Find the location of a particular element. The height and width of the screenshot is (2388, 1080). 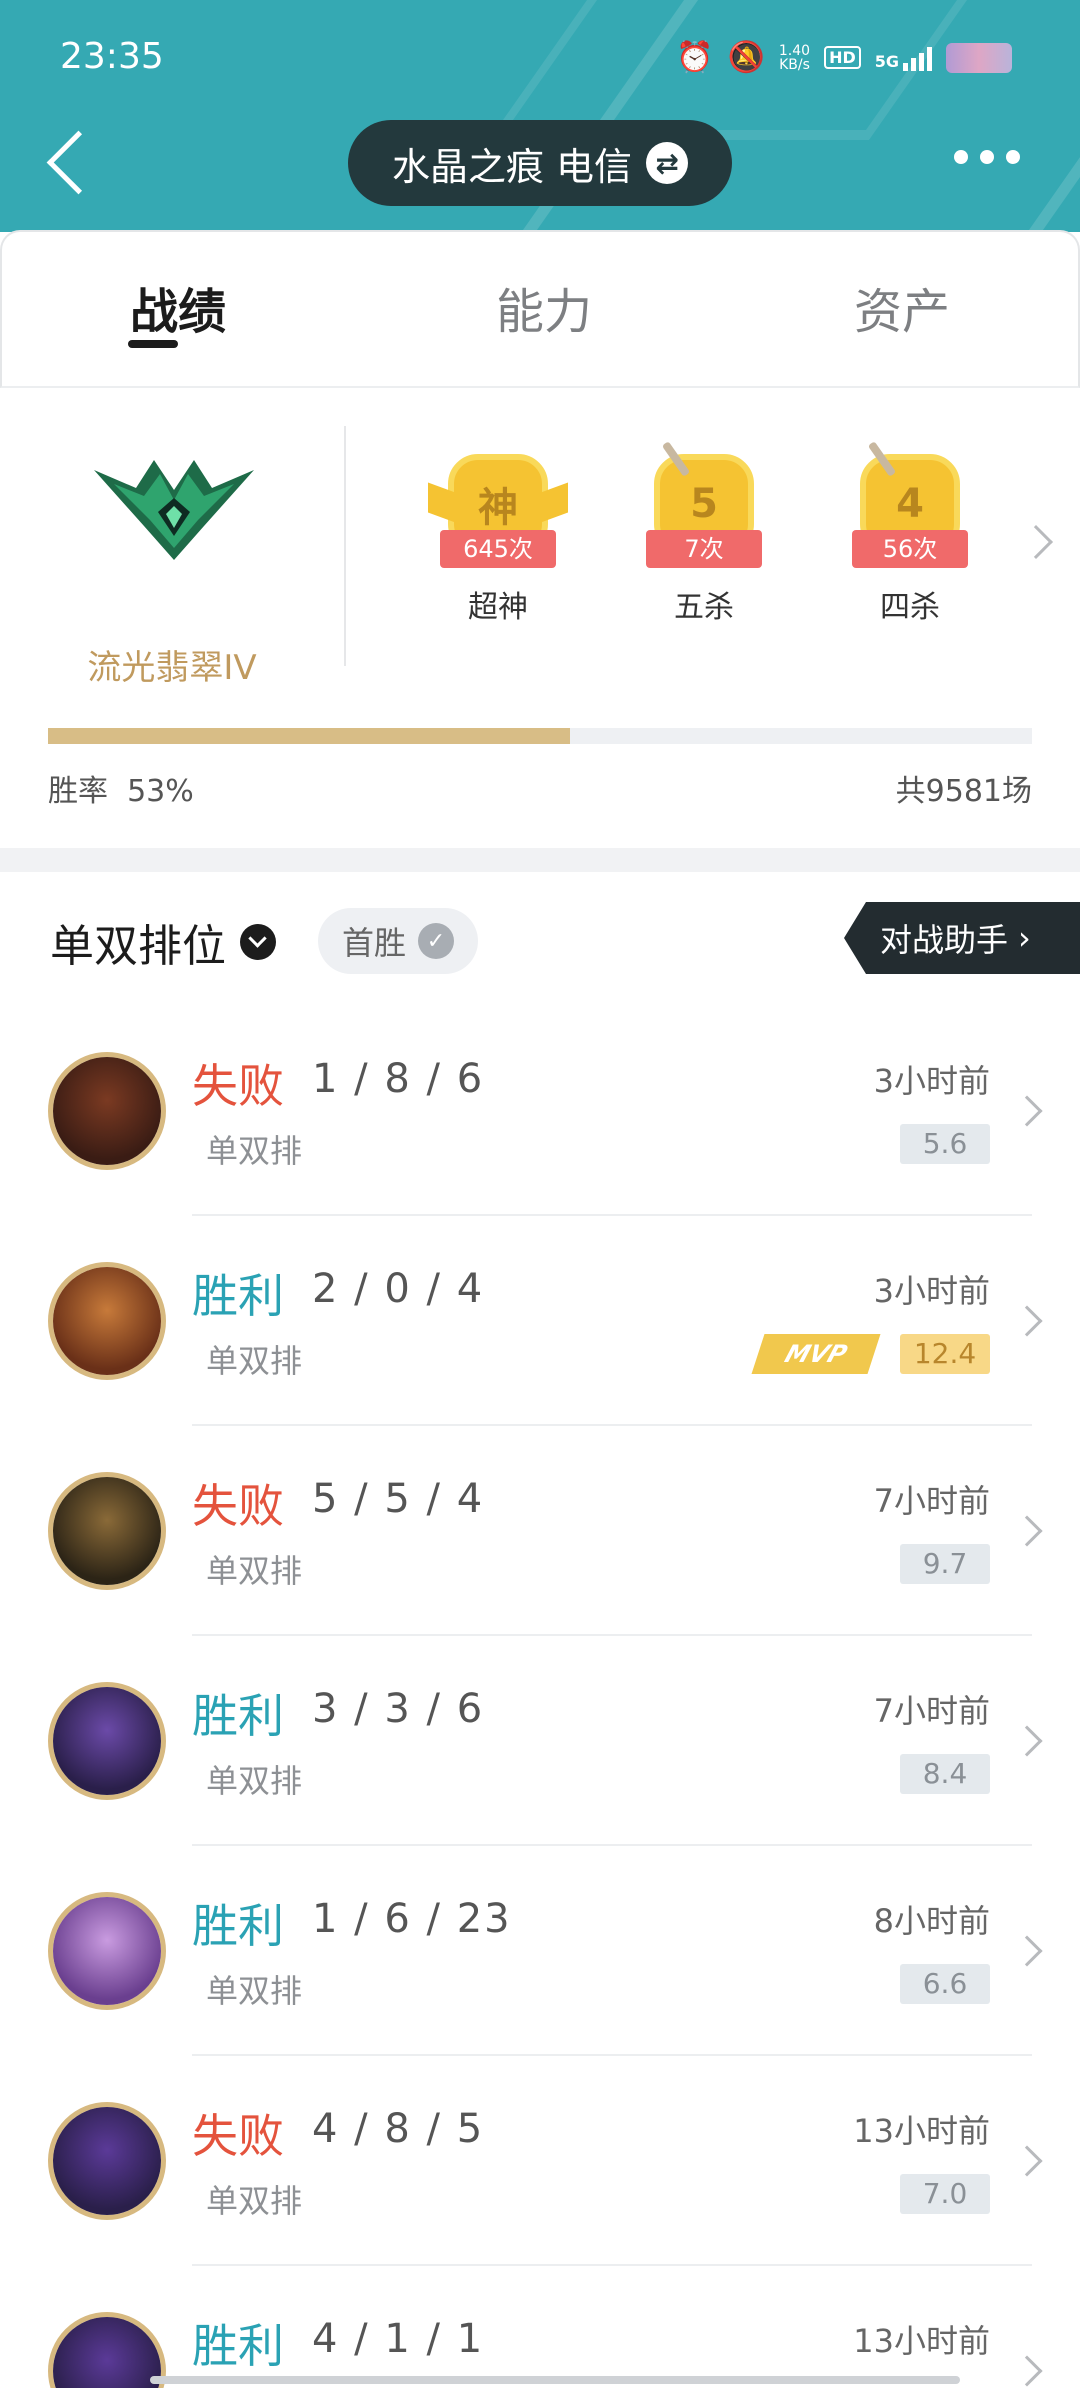

badge-label: 四杀 is located at coordinates (910, 607).